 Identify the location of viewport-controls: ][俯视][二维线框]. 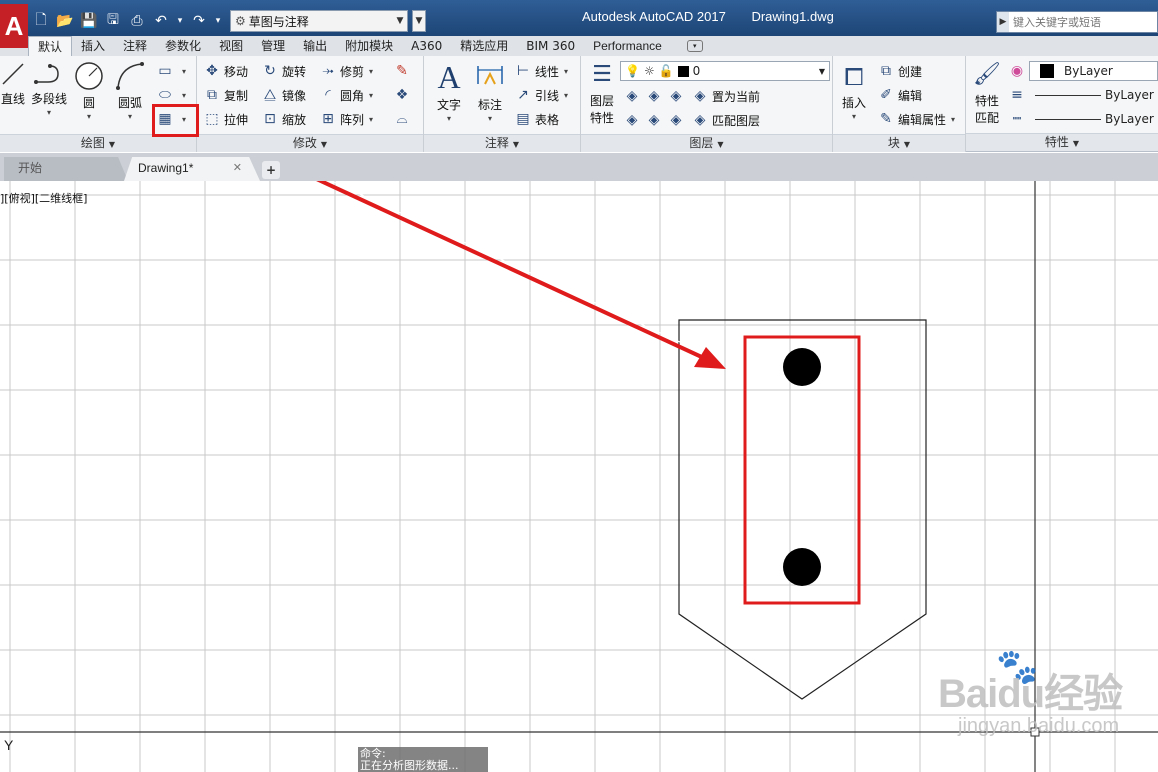
(43, 198).